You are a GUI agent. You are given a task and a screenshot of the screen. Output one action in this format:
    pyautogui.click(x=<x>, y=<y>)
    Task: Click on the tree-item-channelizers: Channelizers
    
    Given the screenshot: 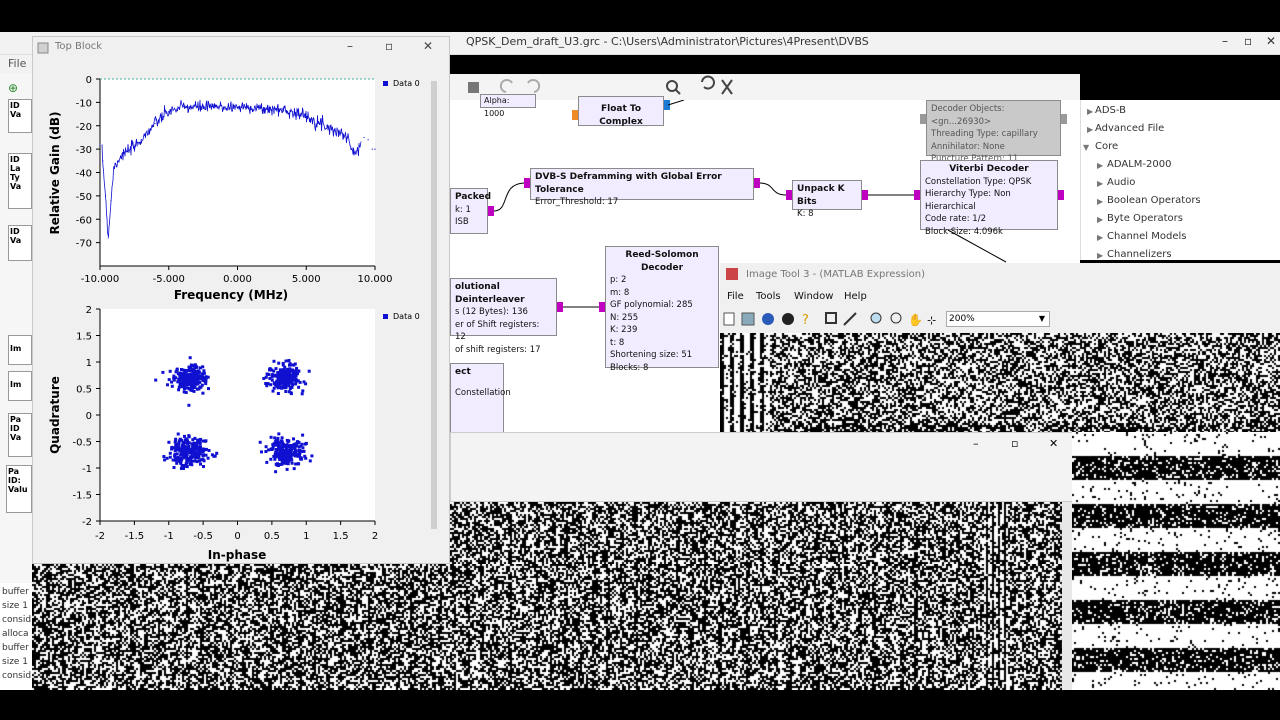 What is the action you would take?
    pyautogui.click(x=1139, y=254)
    